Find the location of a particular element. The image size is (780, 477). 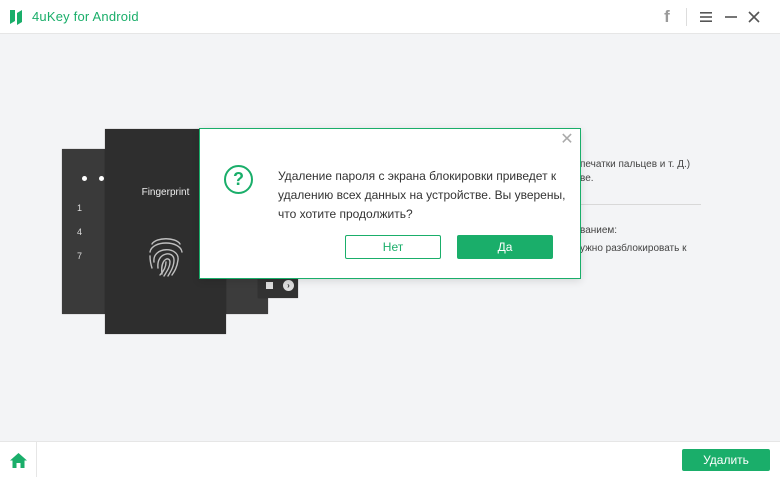

menu-icon is located at coordinates (706, 17).